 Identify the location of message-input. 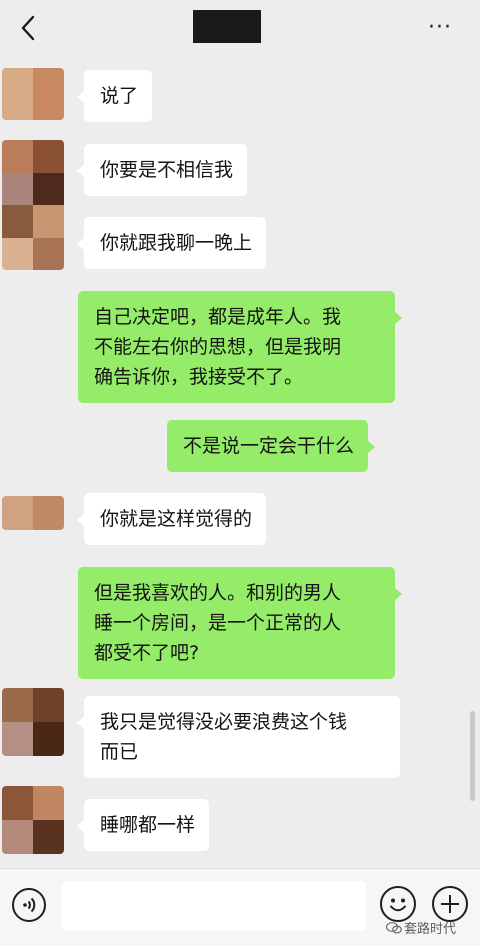
(214, 906).